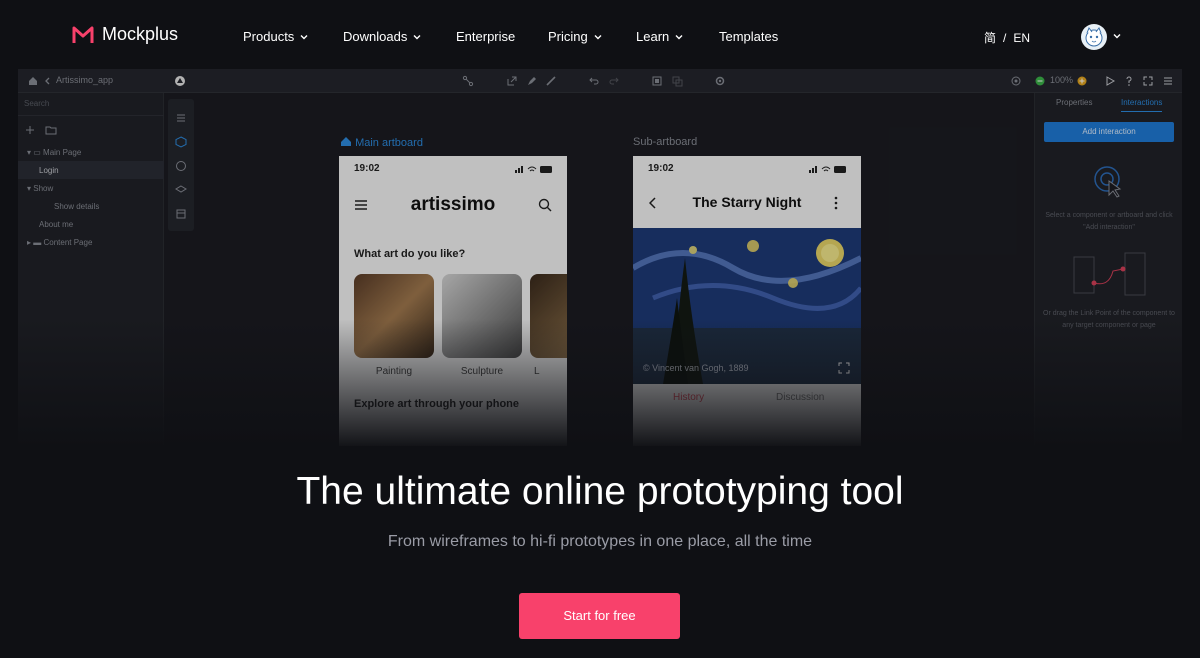 This screenshot has height=658, width=1200. I want to click on expand-icon, so click(844, 368).